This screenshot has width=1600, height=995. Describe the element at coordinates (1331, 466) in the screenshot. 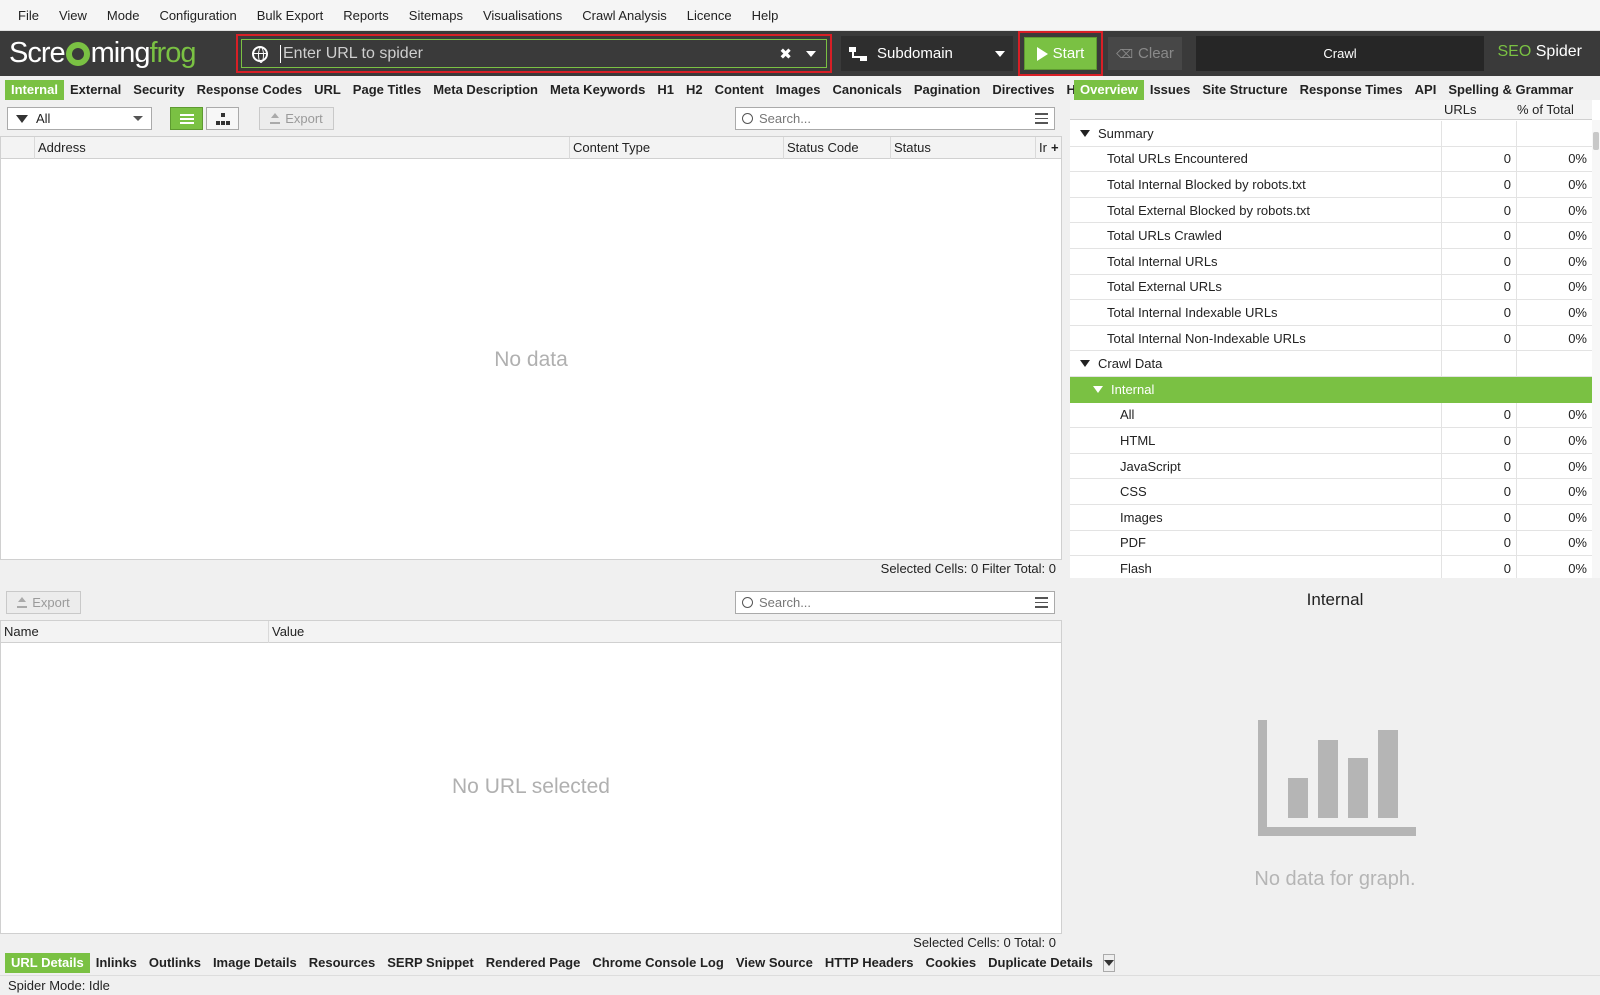

I see `overview-row: JavaScript 0 0%` at that location.